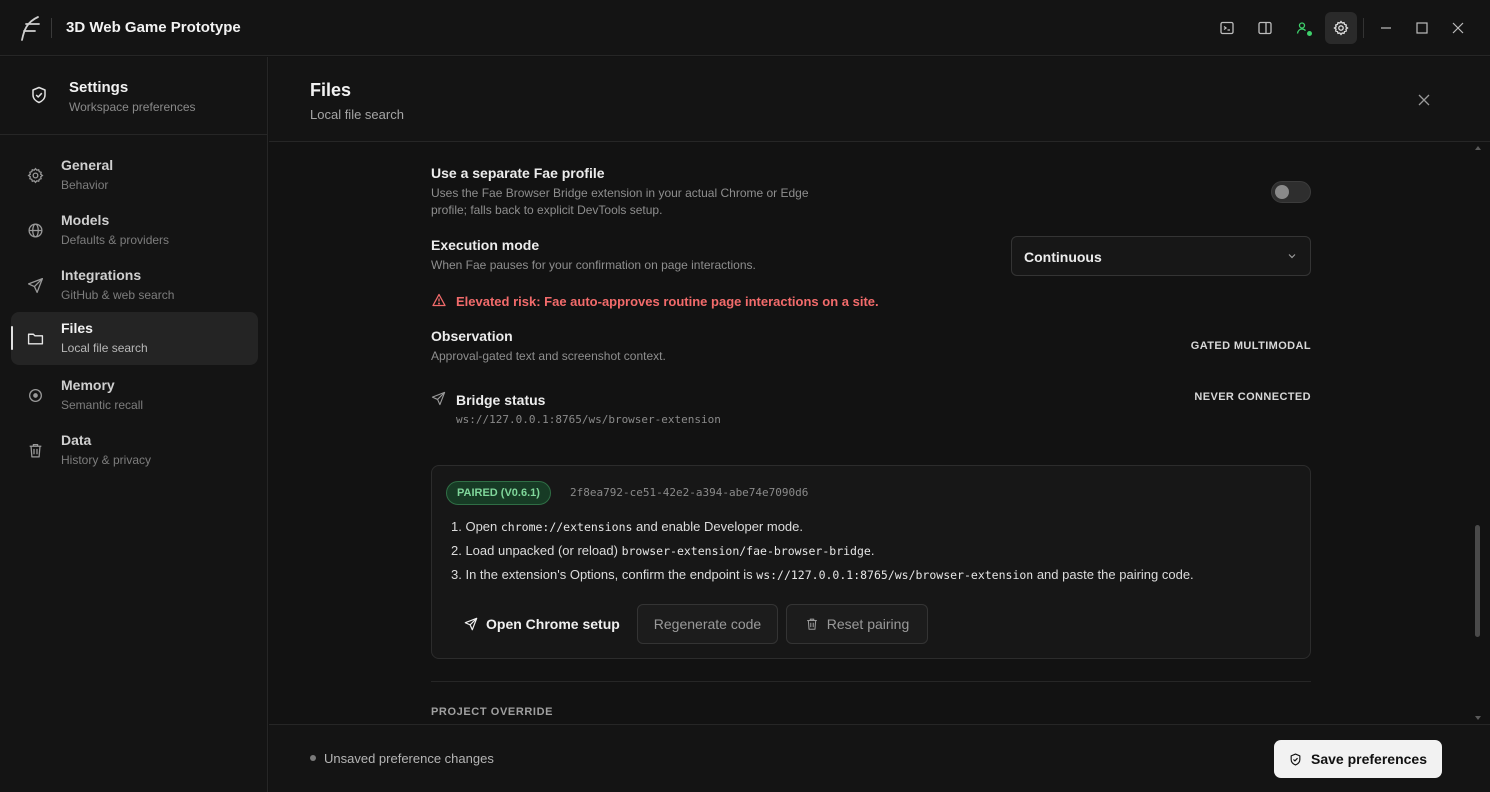 The height and width of the screenshot is (792, 1490). Describe the element at coordinates (1309, 33) in the screenshot. I see `presence-dot` at that location.